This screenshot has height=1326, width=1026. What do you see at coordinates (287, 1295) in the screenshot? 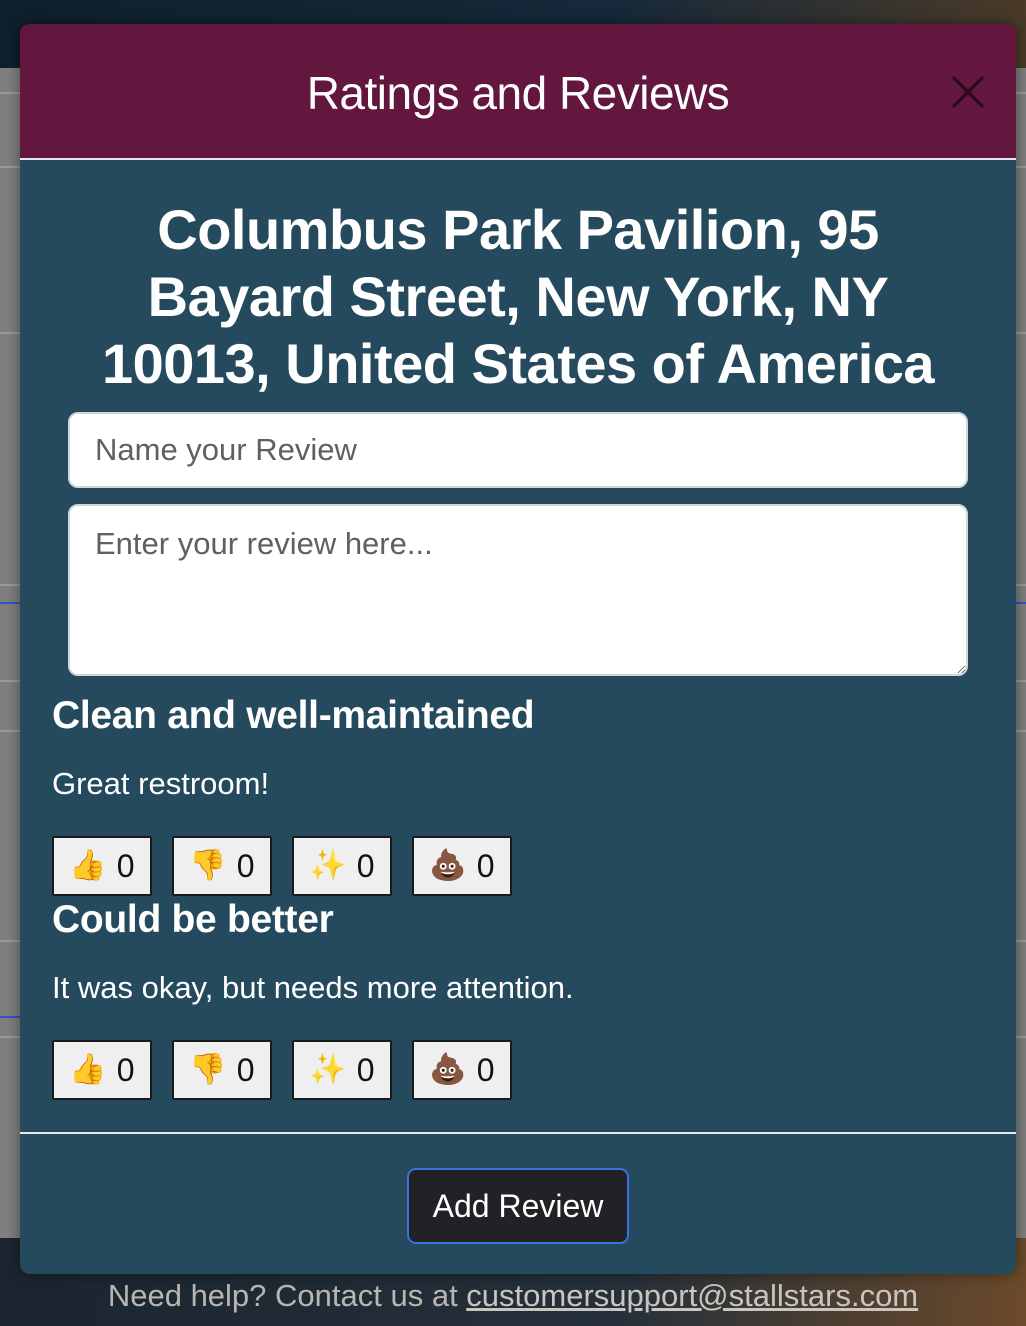
I see `help-text: Need help? Contact us at` at bounding box center [287, 1295].